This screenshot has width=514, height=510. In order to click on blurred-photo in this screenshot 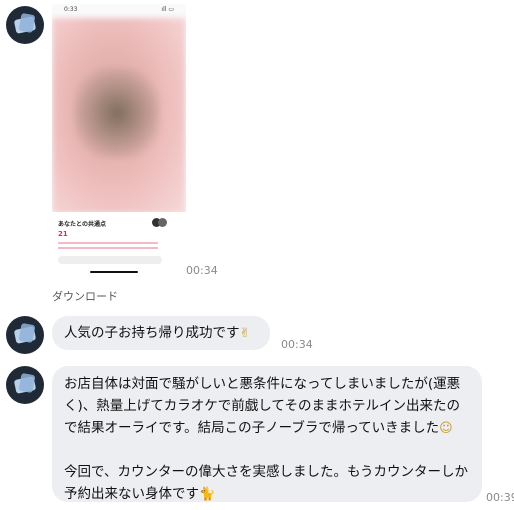, I will do `click(119, 116)`.